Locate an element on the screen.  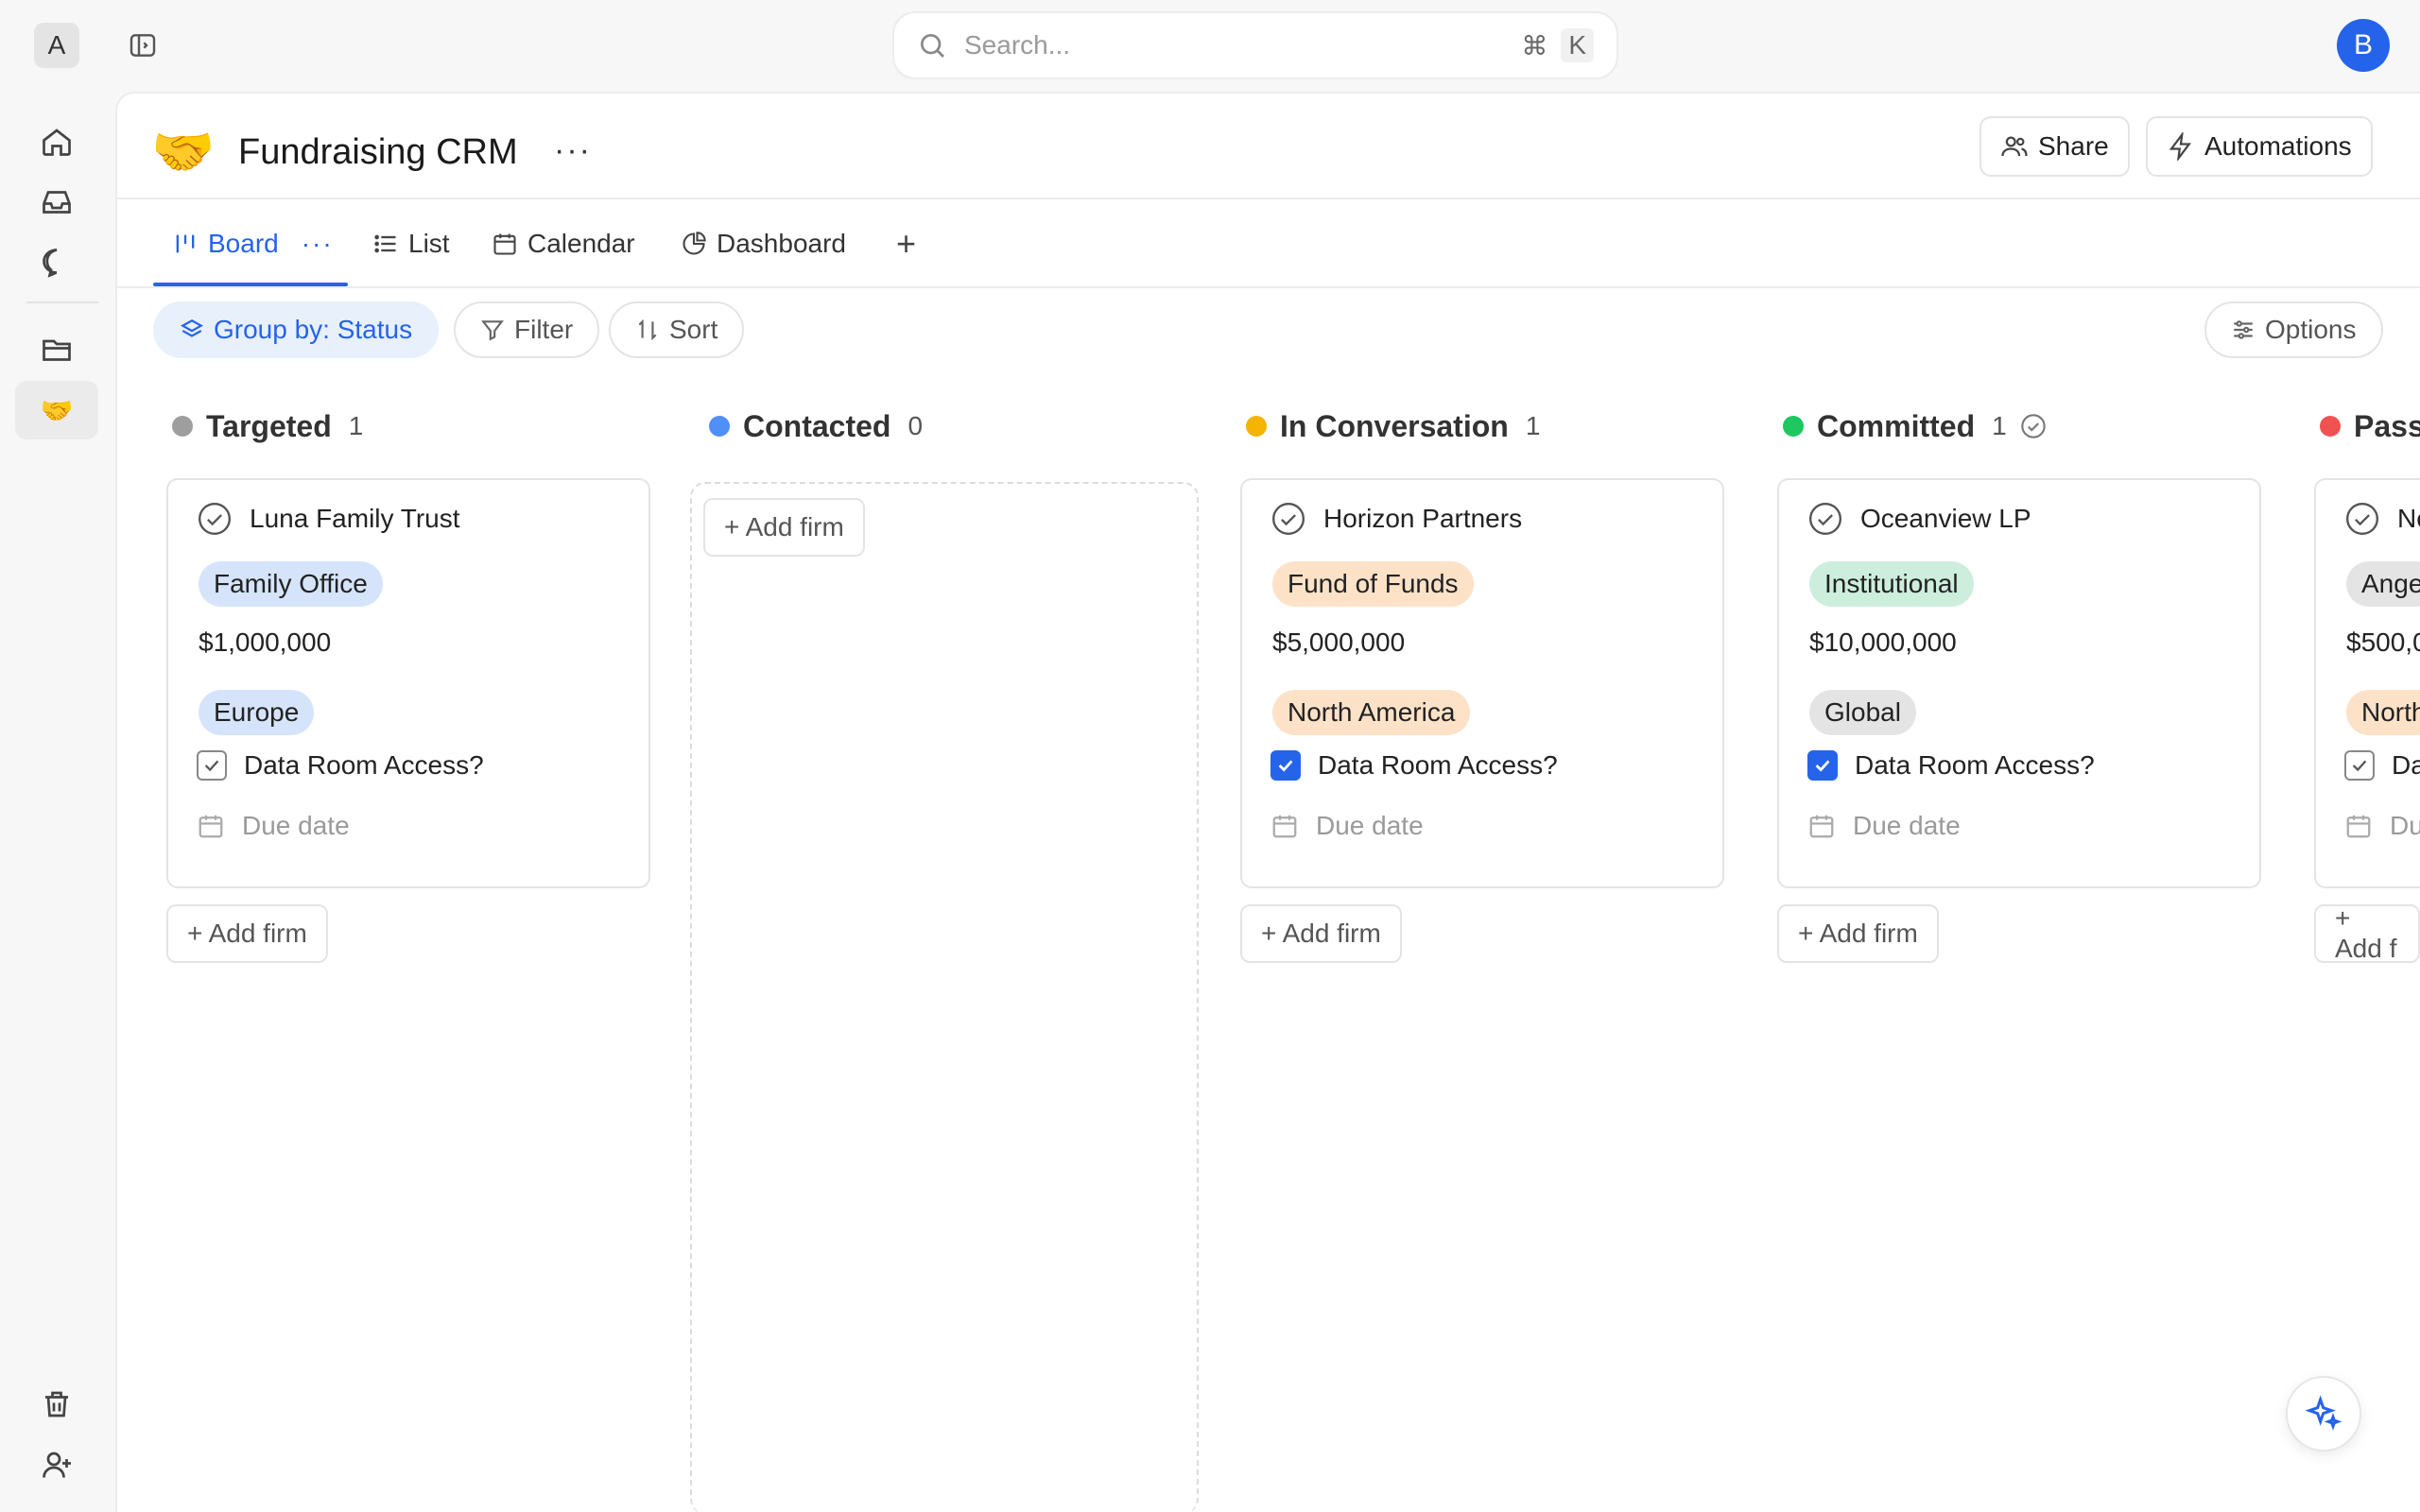
tab-calendar-label: Calendar is located at coordinates (581, 243).